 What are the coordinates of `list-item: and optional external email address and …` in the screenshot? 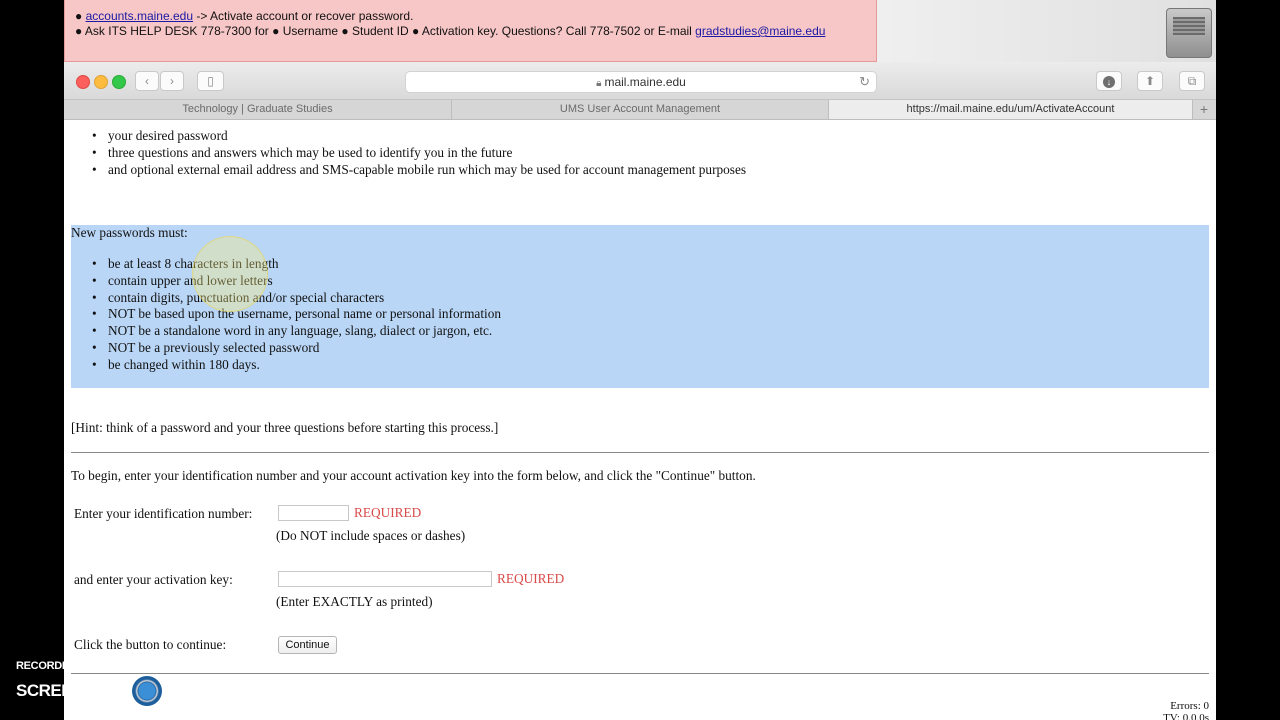 It's located at (419, 170).